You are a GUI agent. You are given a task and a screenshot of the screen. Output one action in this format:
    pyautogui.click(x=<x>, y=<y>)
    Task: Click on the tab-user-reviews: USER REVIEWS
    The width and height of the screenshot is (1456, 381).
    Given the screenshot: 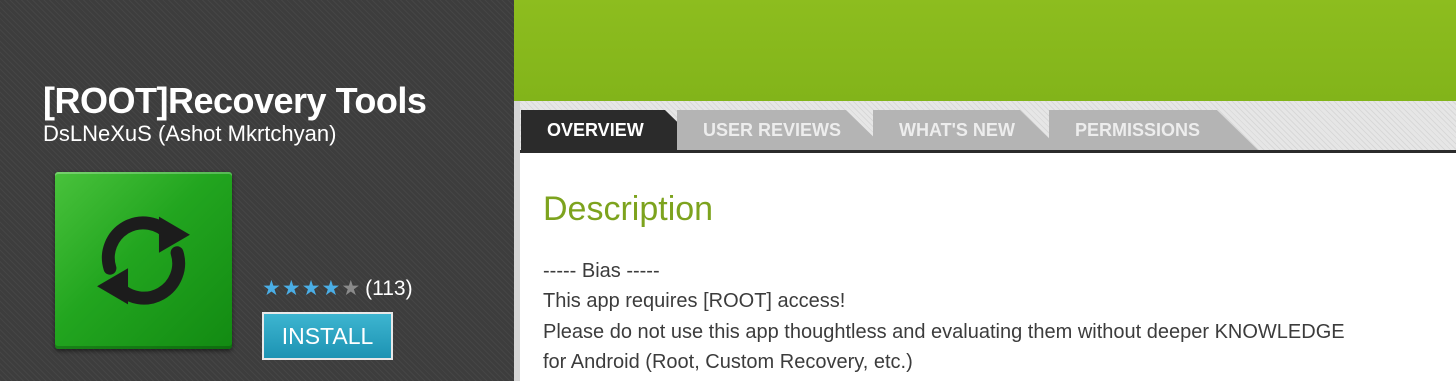 What is the action you would take?
    pyautogui.click(x=782, y=130)
    